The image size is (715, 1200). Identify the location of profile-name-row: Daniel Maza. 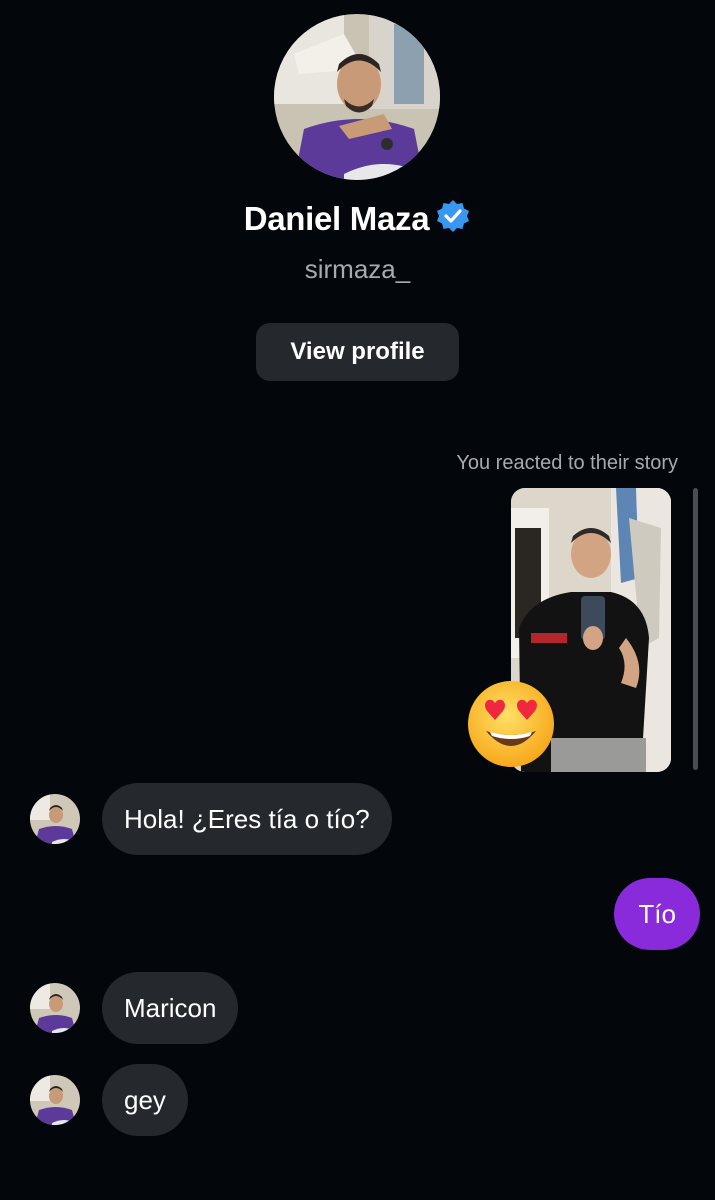
(357, 218).